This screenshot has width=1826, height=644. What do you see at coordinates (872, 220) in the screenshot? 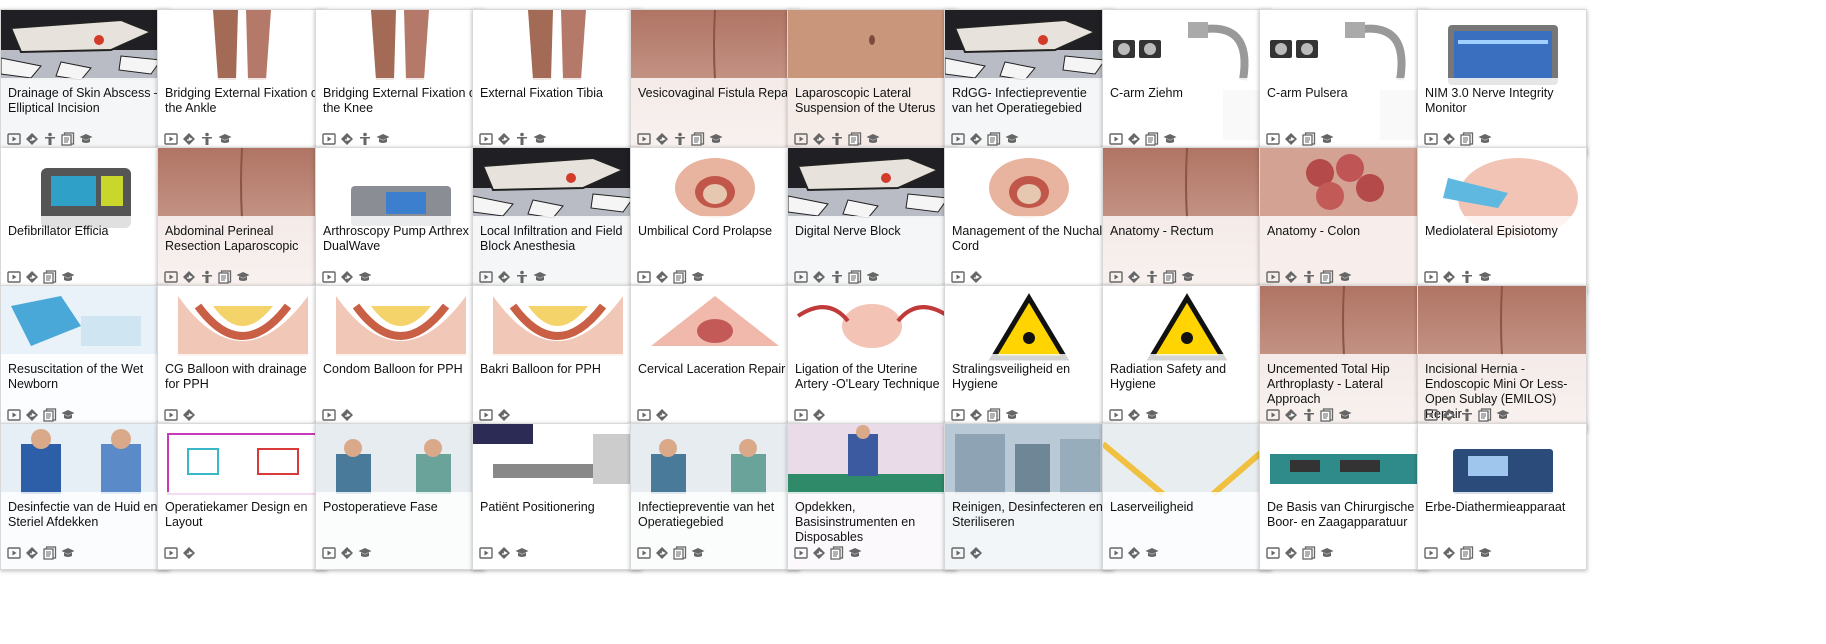
I see `module-card-16: Digital Nerve Block` at bounding box center [872, 220].